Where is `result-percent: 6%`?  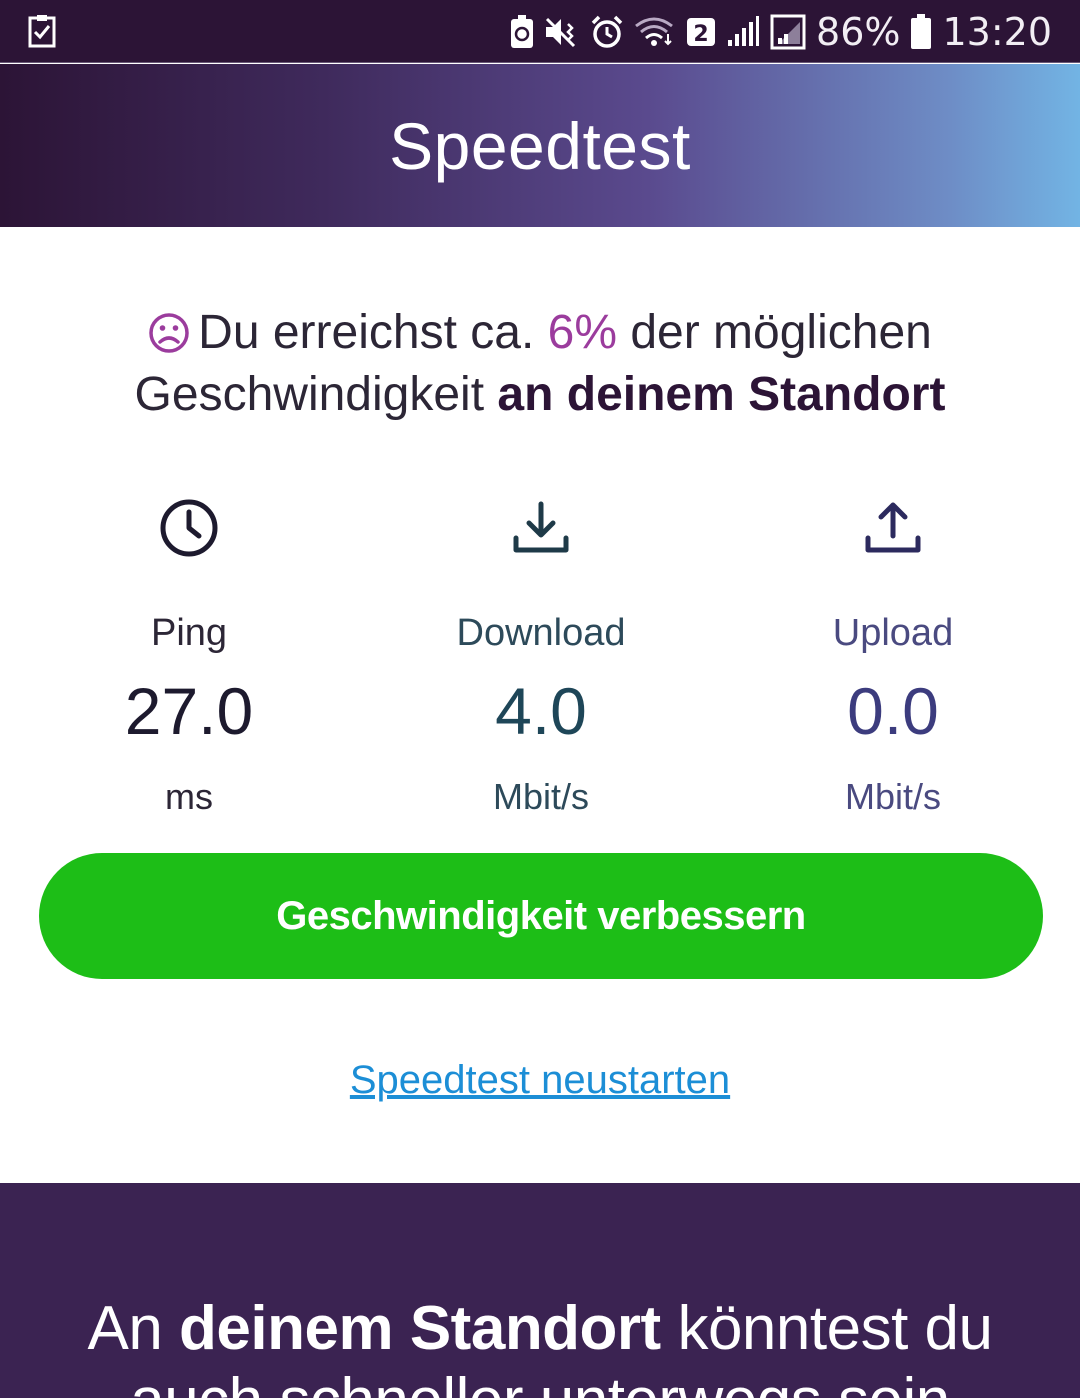 result-percent: 6% is located at coordinates (582, 332).